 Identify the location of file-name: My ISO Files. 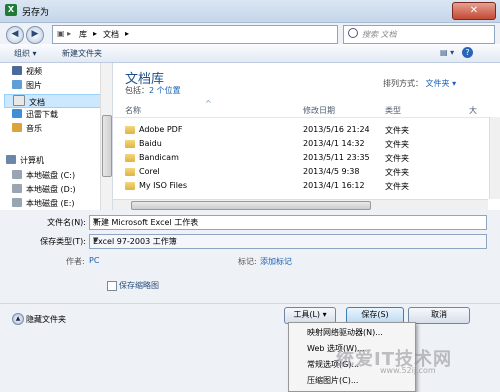
(163, 185).